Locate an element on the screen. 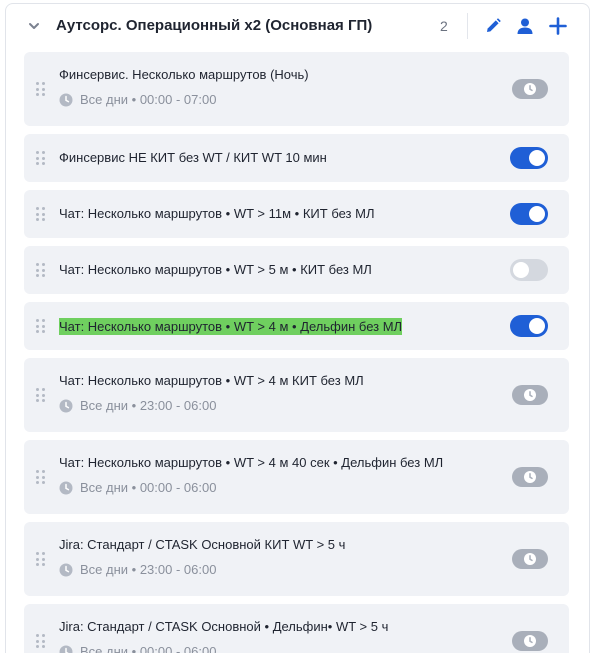 The width and height of the screenshot is (592, 653). pencil-icon is located at coordinates (493, 26).